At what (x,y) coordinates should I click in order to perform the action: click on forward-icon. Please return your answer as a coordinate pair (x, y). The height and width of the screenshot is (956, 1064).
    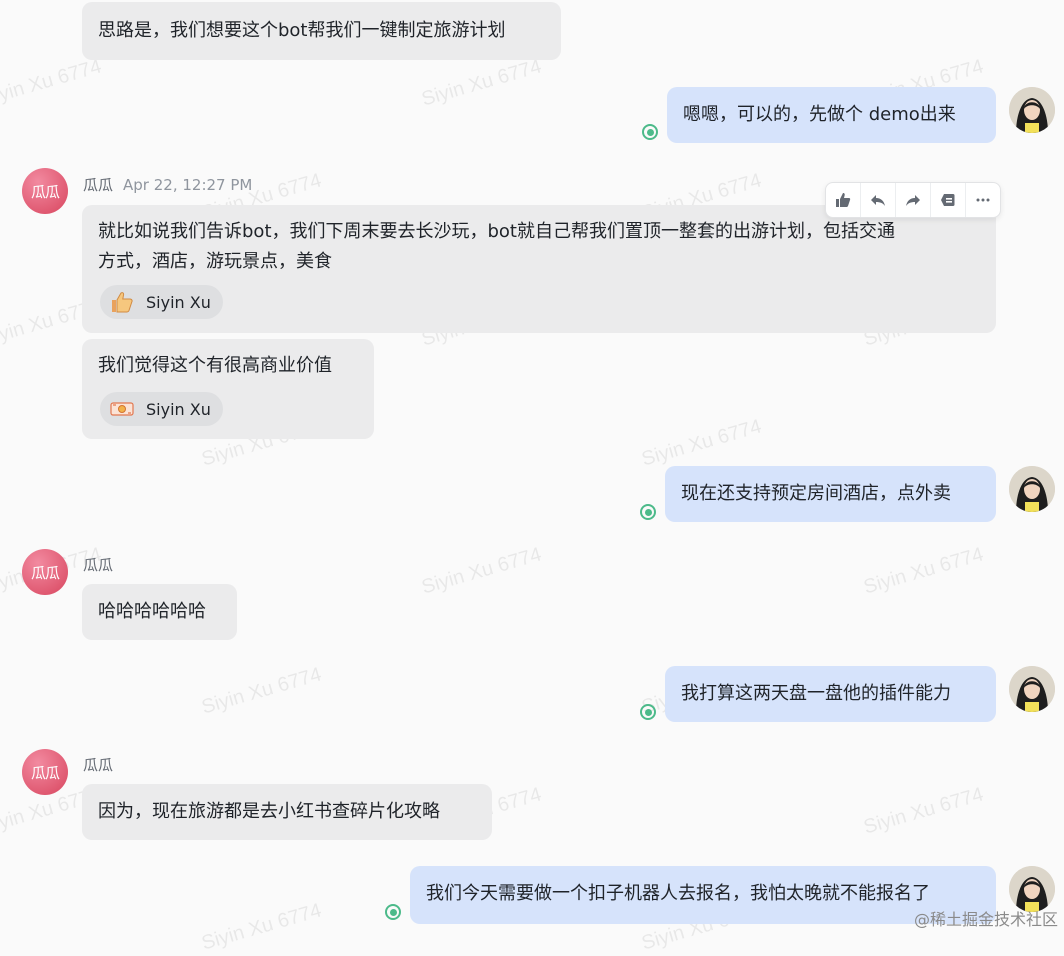
    Looking at the image, I should click on (913, 200).